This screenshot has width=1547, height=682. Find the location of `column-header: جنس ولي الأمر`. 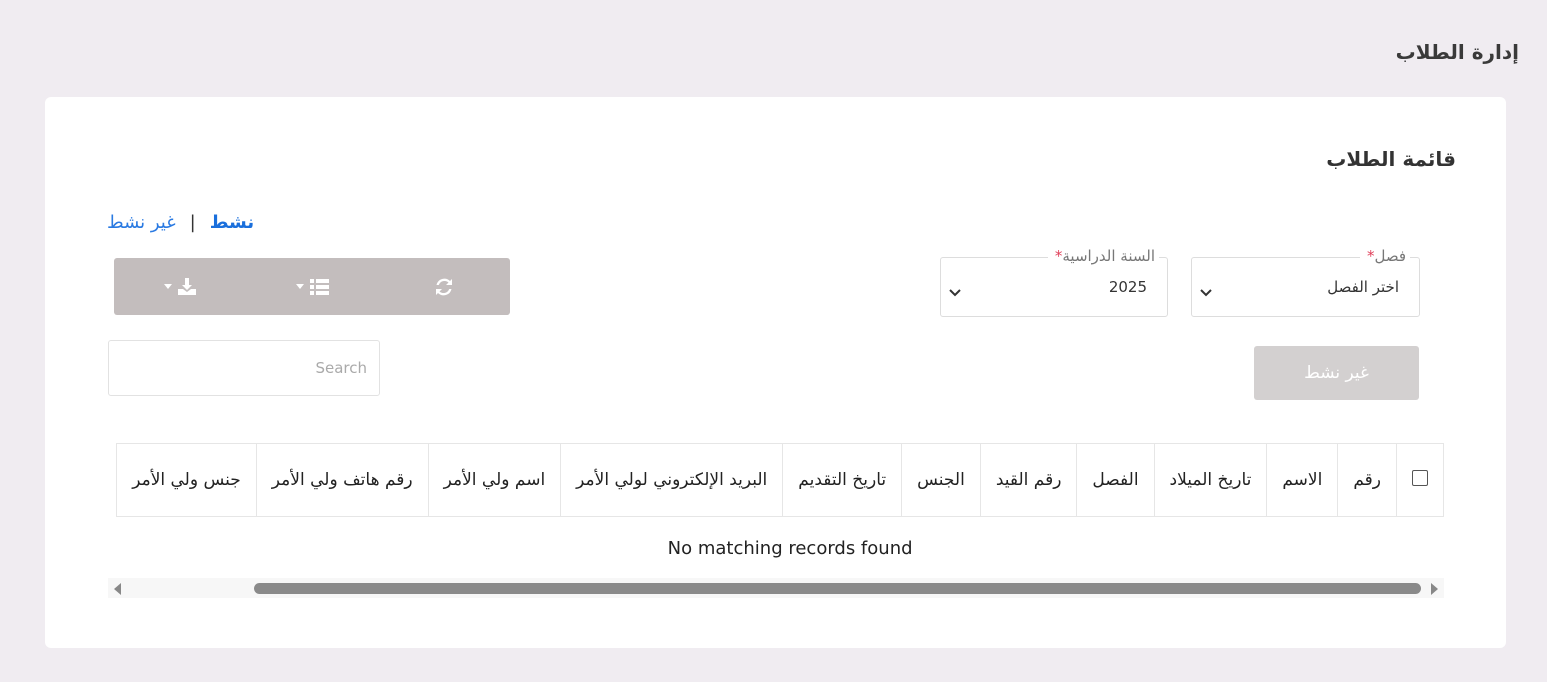

column-header: جنس ولي الأمر is located at coordinates (186, 480).